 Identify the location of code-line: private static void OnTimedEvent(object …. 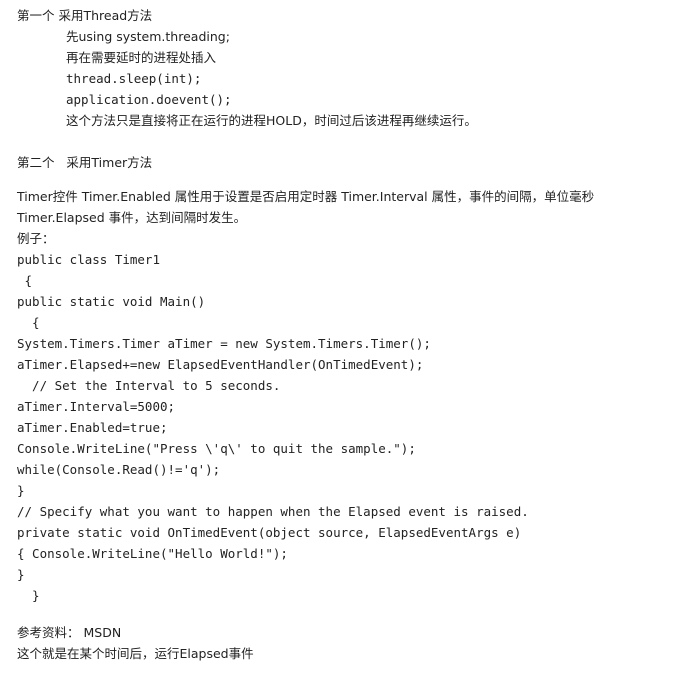
(269, 532).